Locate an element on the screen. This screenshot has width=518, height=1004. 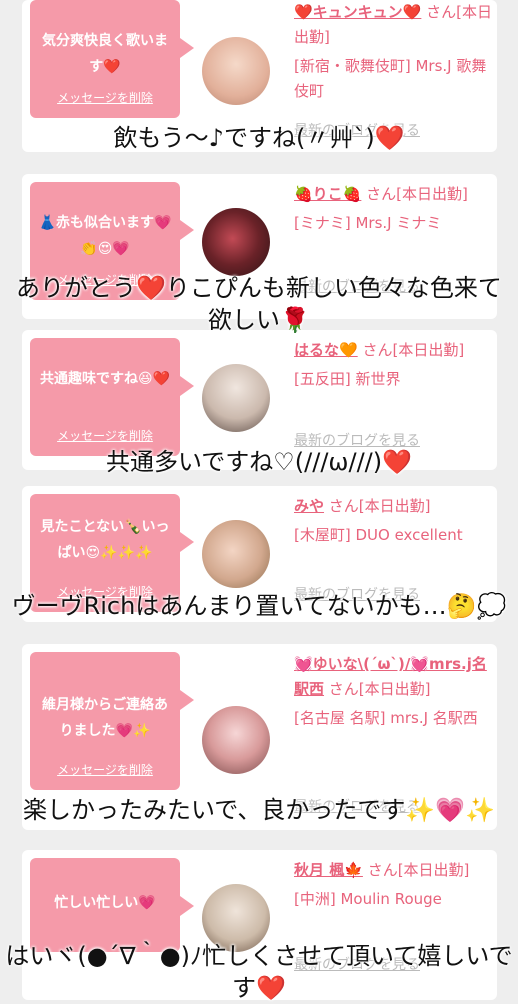
cast-name-link: ❤️キュンキュン❤️ is located at coordinates (357, 12).